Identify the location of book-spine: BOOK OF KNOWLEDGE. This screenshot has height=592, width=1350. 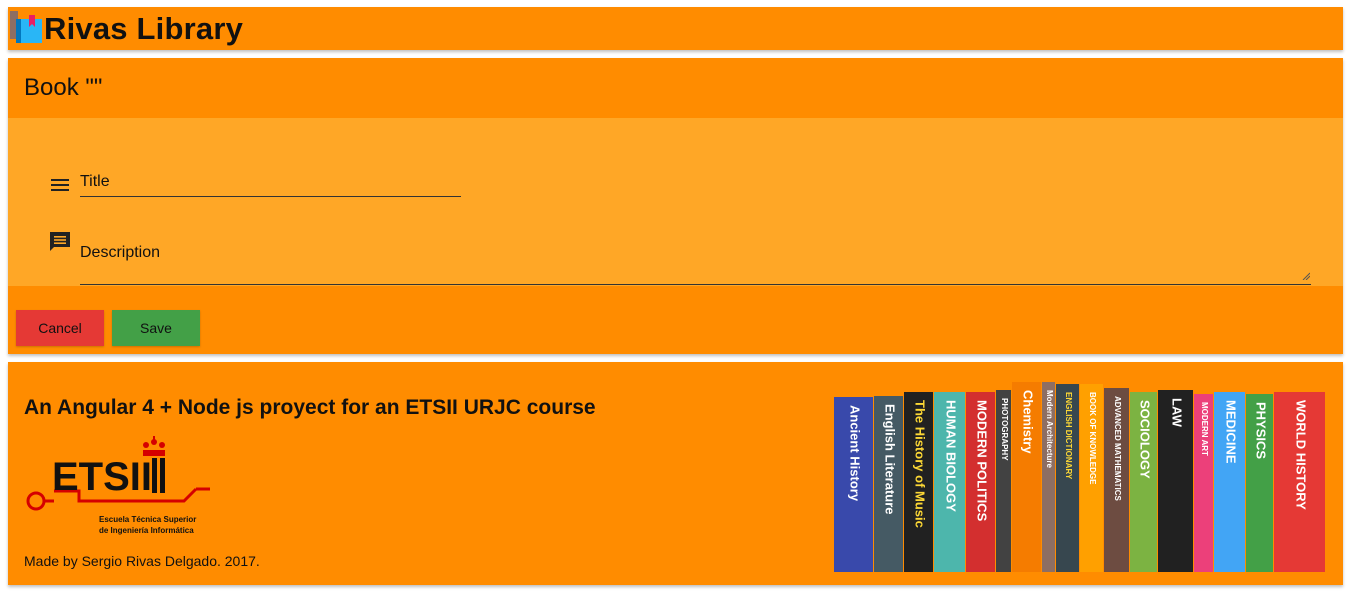
(1091, 478).